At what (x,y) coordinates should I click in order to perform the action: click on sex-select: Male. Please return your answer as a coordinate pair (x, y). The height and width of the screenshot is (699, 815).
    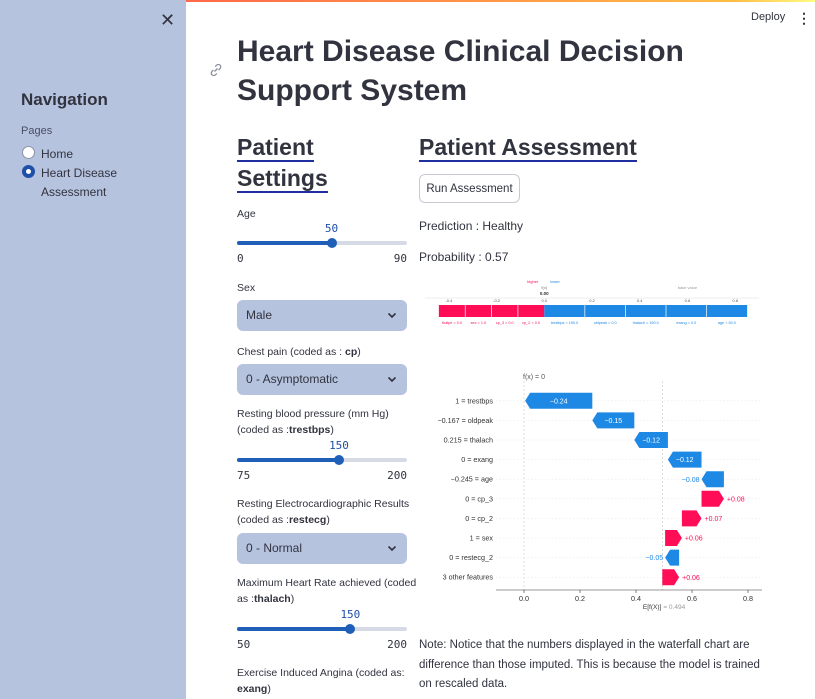
    Looking at the image, I should click on (322, 315).